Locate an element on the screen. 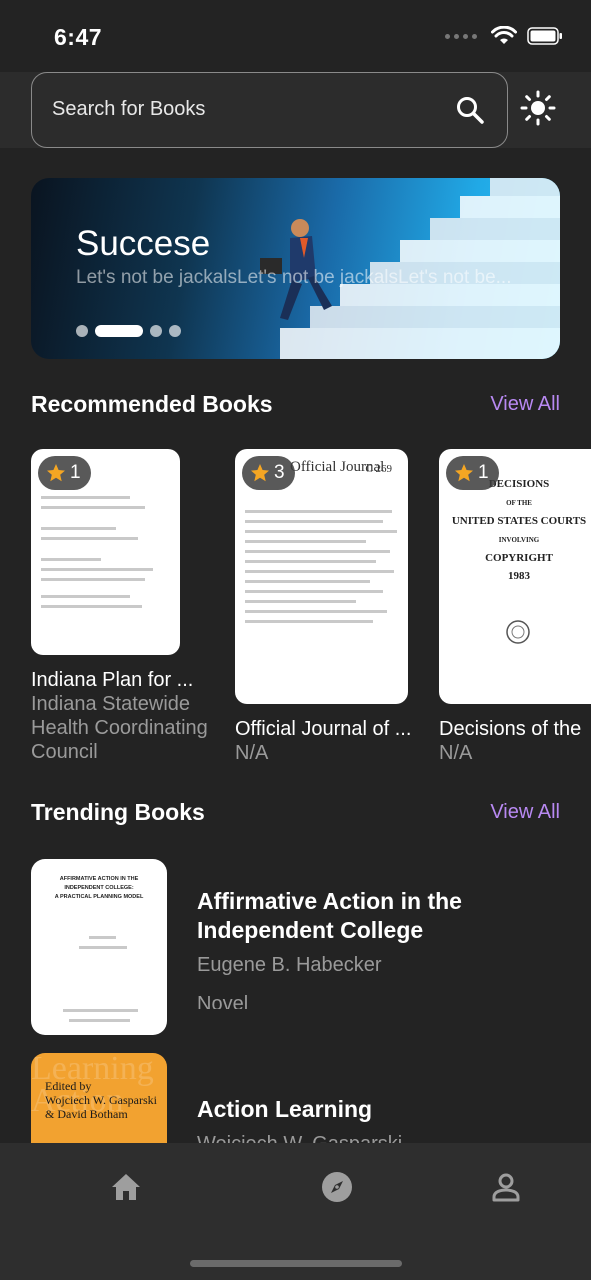  rating-badge: 3 is located at coordinates (268, 473).